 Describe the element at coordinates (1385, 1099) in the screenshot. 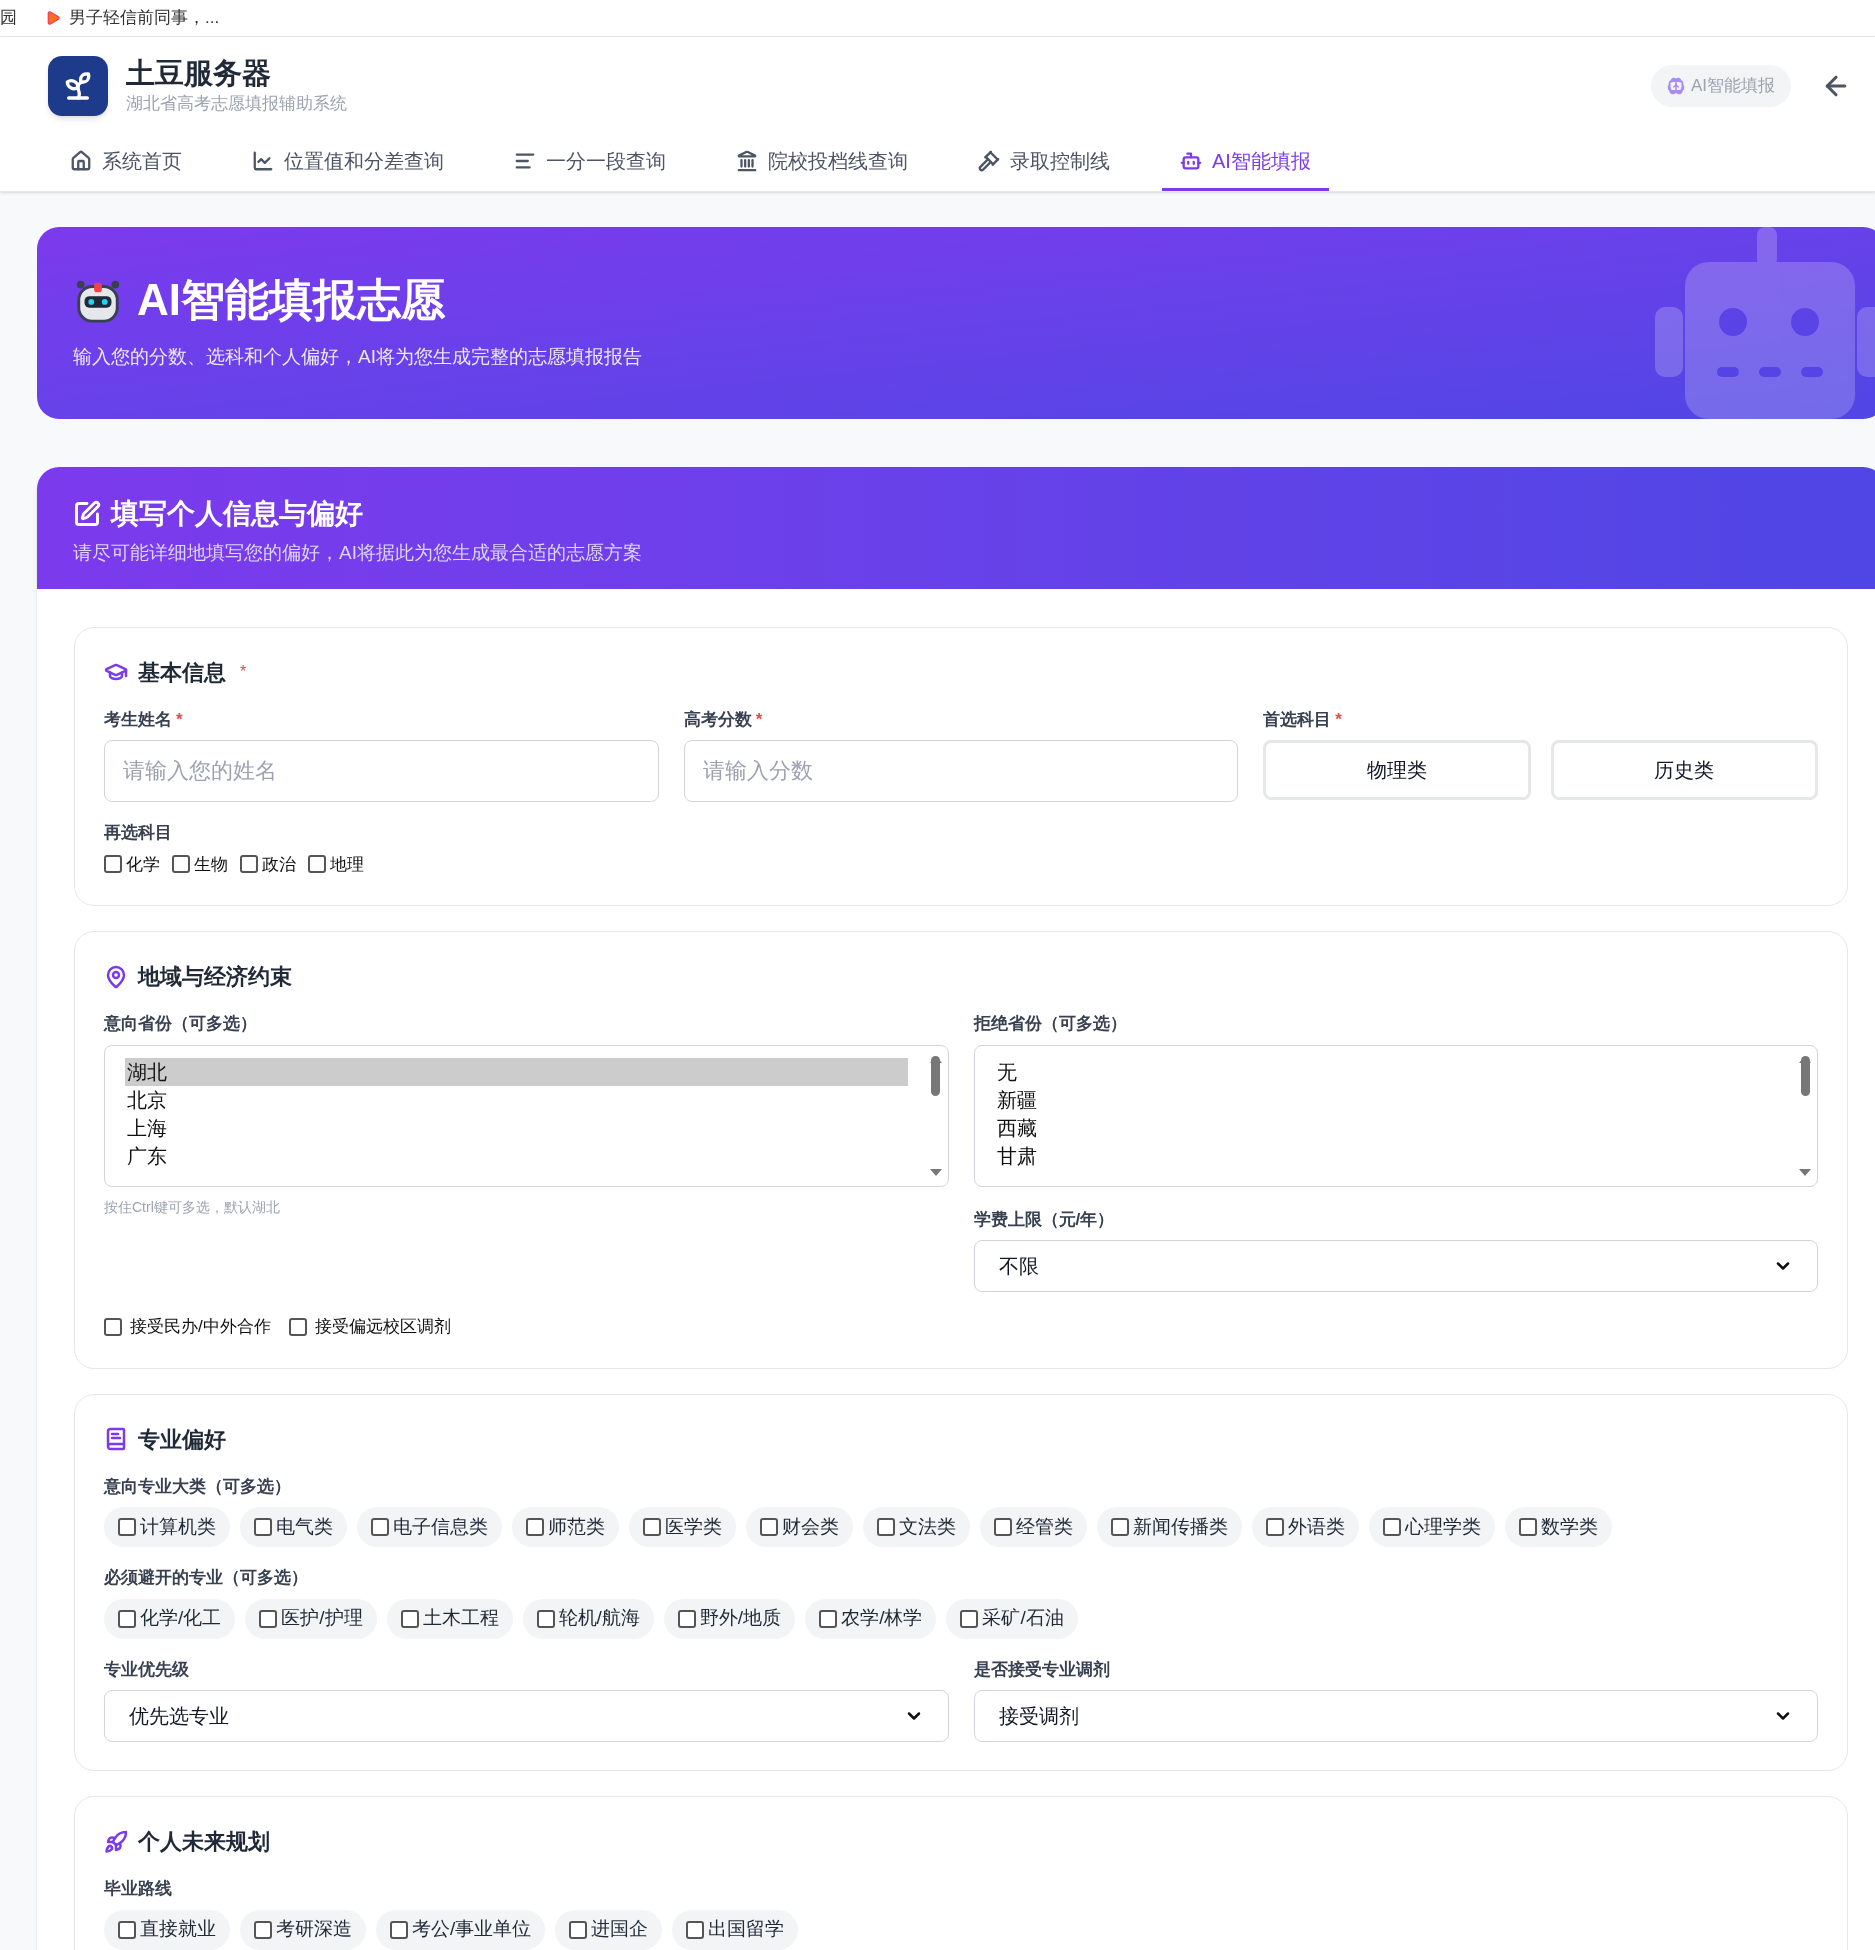

I see `listbox-option: 新疆` at that location.